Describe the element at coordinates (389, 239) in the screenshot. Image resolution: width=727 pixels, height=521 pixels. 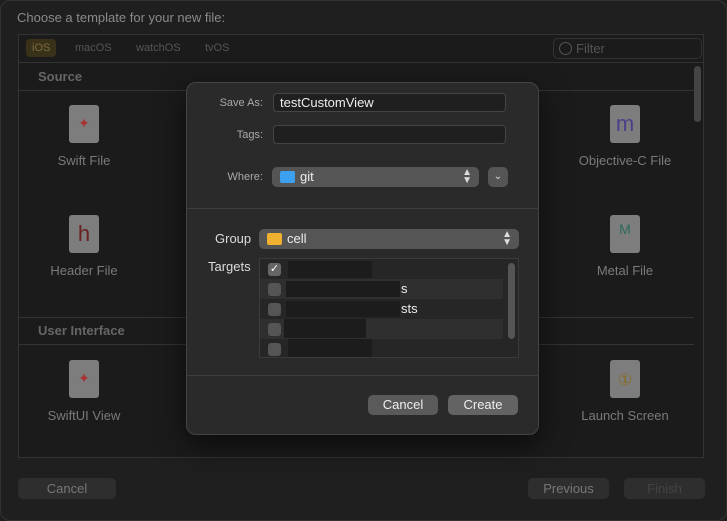
I see `group-popup: cell ▲ ▼` at that location.